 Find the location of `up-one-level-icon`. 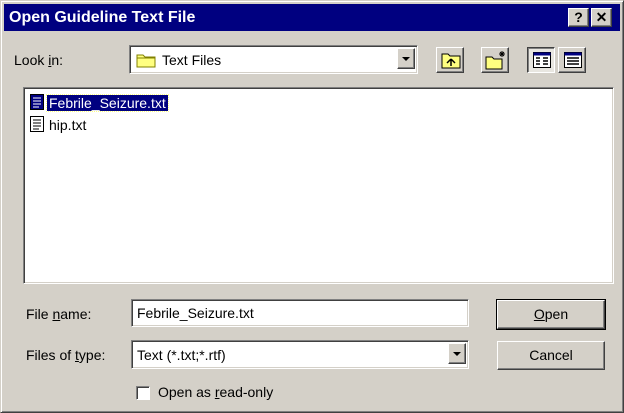

up-one-level-icon is located at coordinates (451, 61).